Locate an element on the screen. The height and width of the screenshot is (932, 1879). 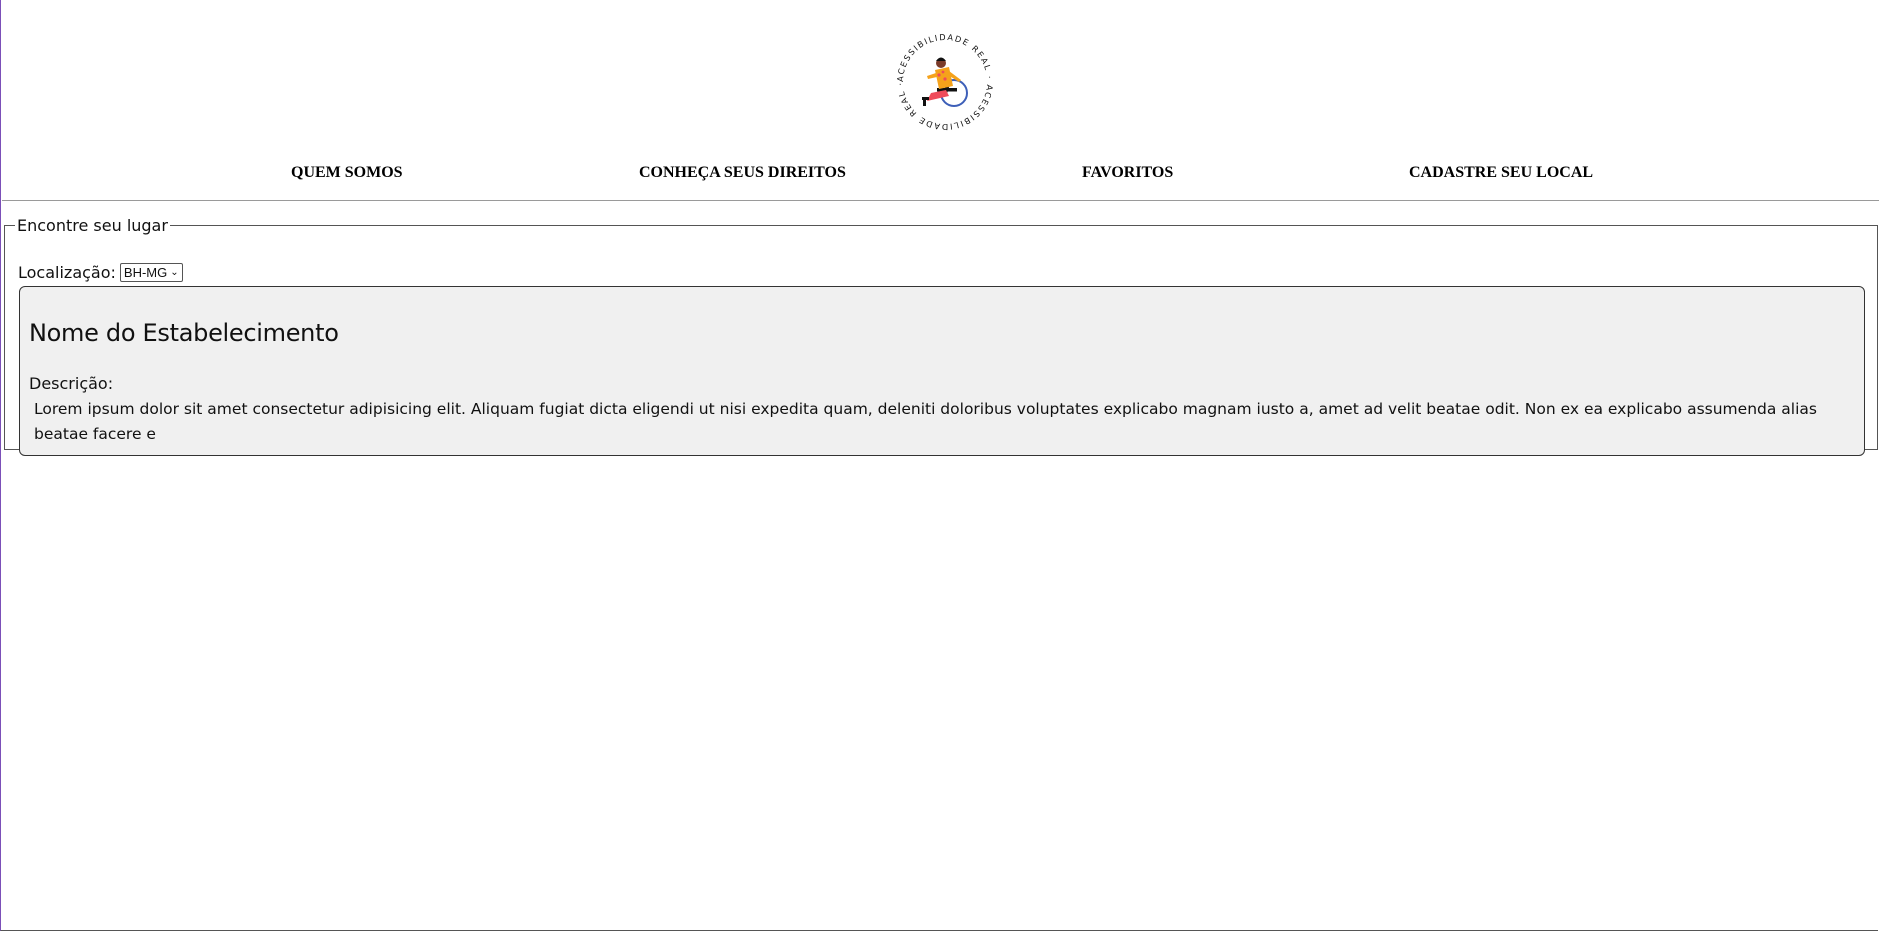
location-select-value: BH-MG is located at coordinates (145, 272).